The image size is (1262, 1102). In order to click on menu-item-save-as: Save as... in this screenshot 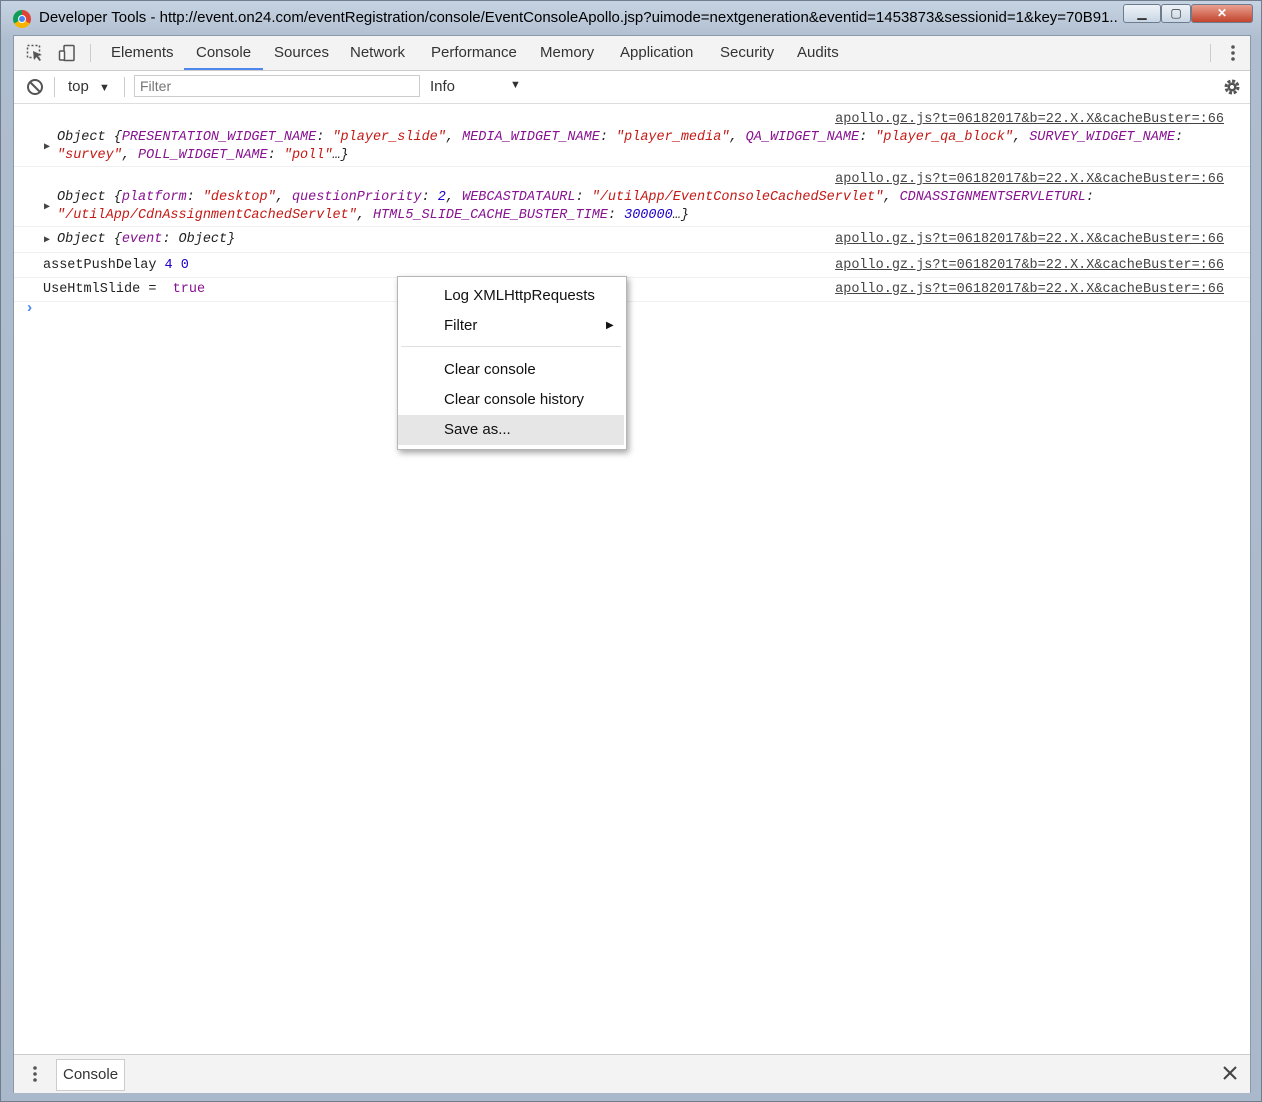, I will do `click(511, 430)`.